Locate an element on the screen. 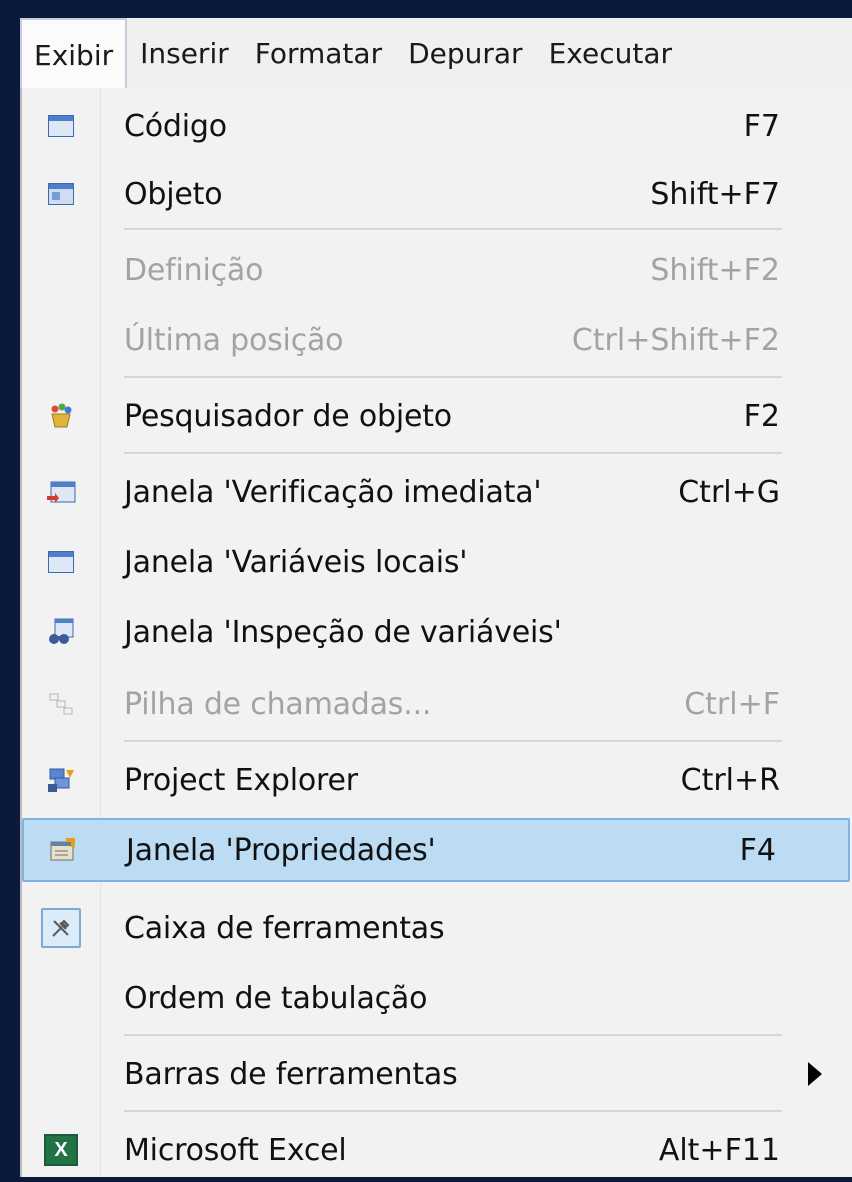 The image size is (852, 1182). menu-formatar: Formatar is located at coordinates (318, 53).